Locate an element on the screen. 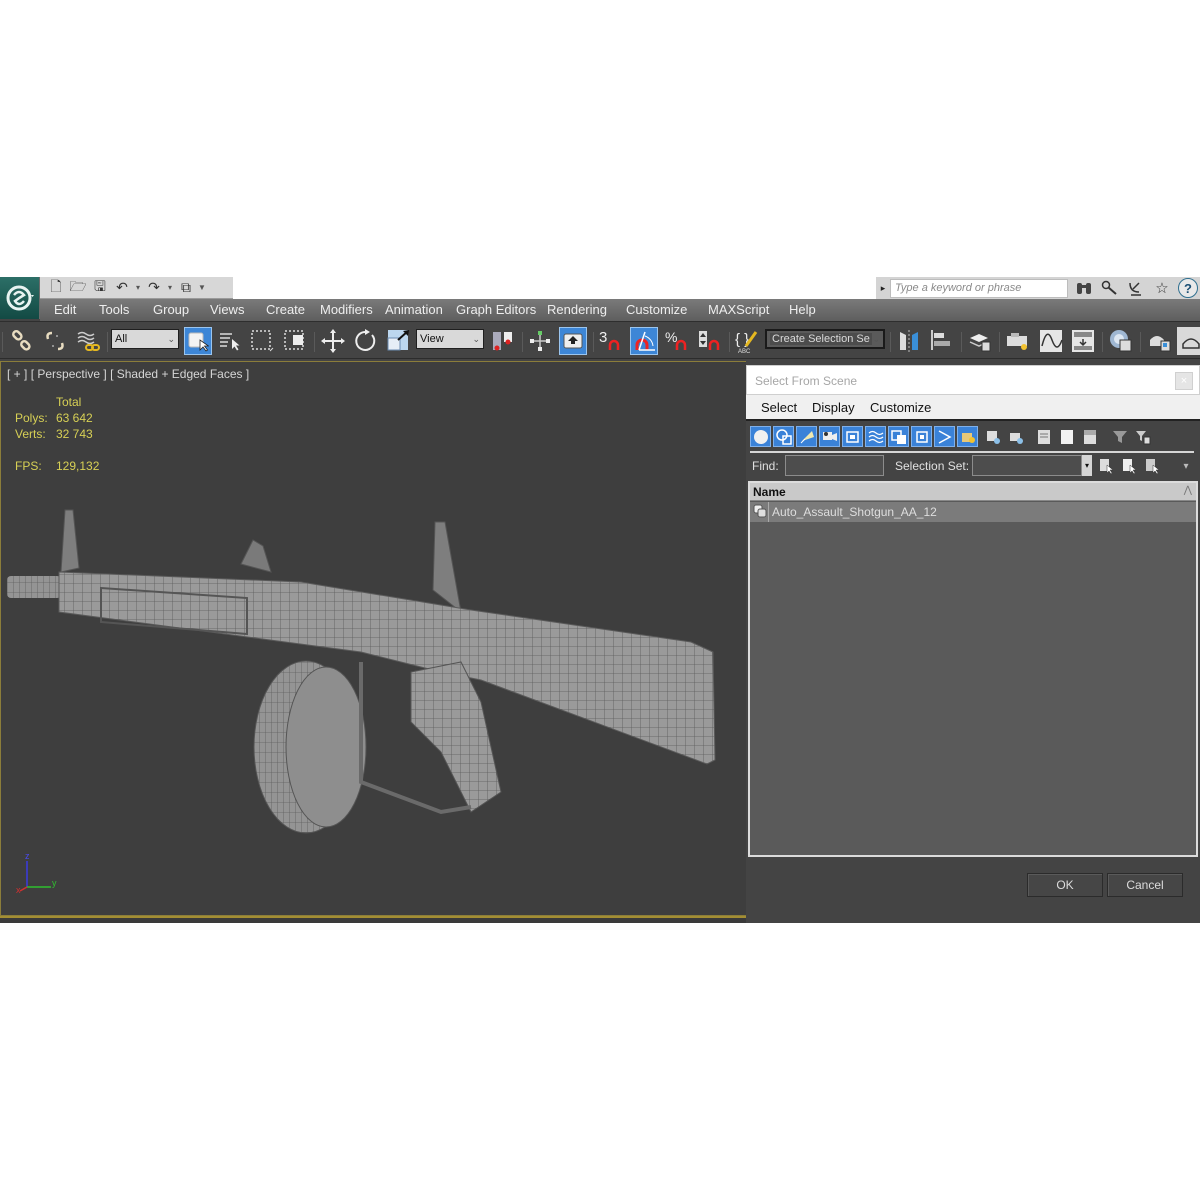 Image resolution: width=1200 pixels, height=1200 pixels. menu-tools: Tools is located at coordinates (114, 309).